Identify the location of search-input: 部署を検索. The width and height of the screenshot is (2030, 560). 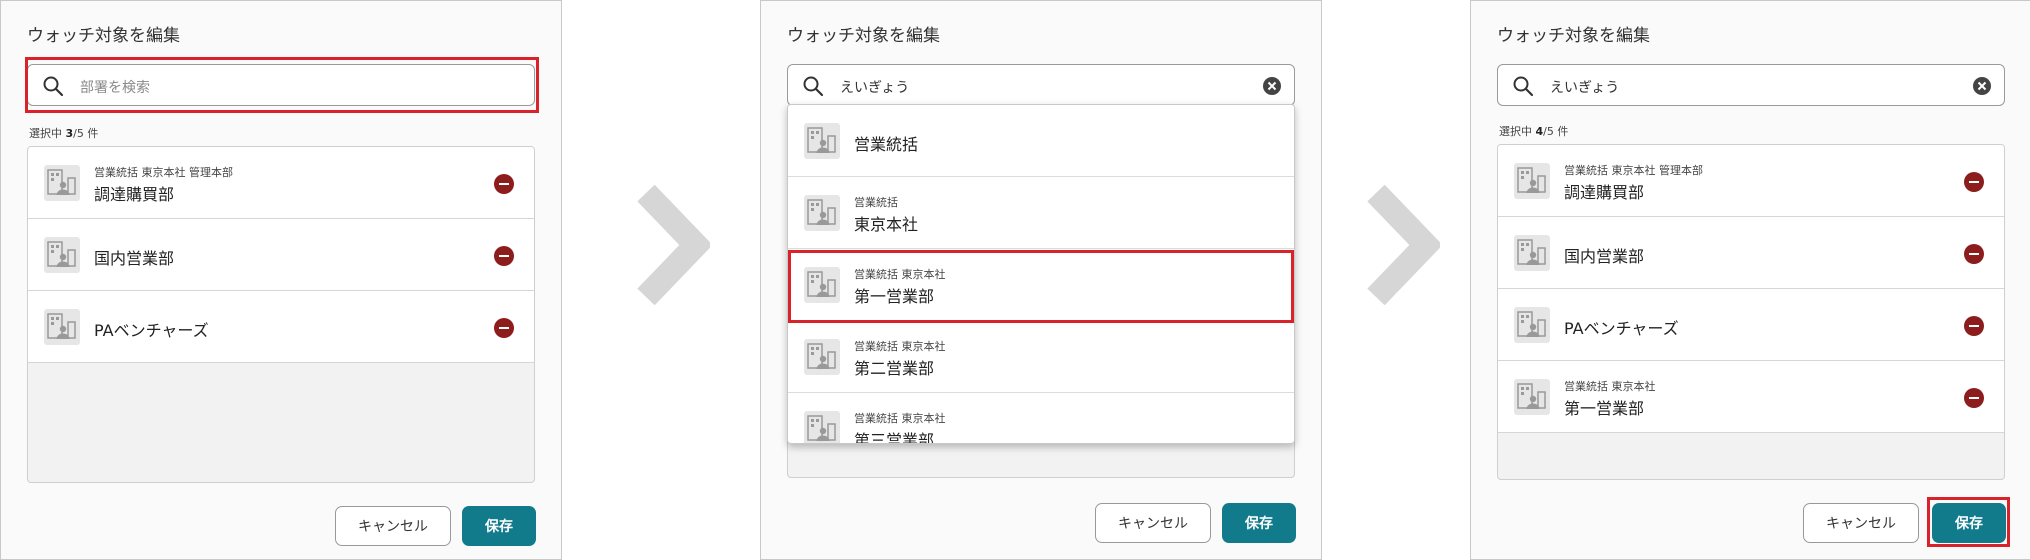
(281, 85).